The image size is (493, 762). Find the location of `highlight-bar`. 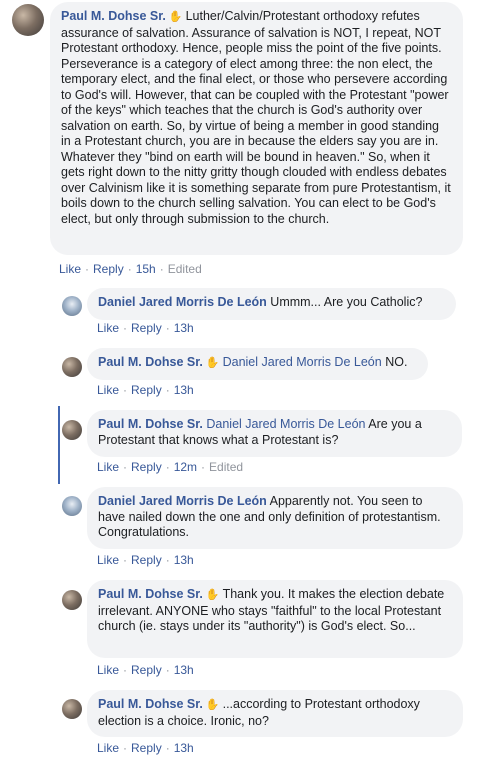

highlight-bar is located at coordinates (59, 445).